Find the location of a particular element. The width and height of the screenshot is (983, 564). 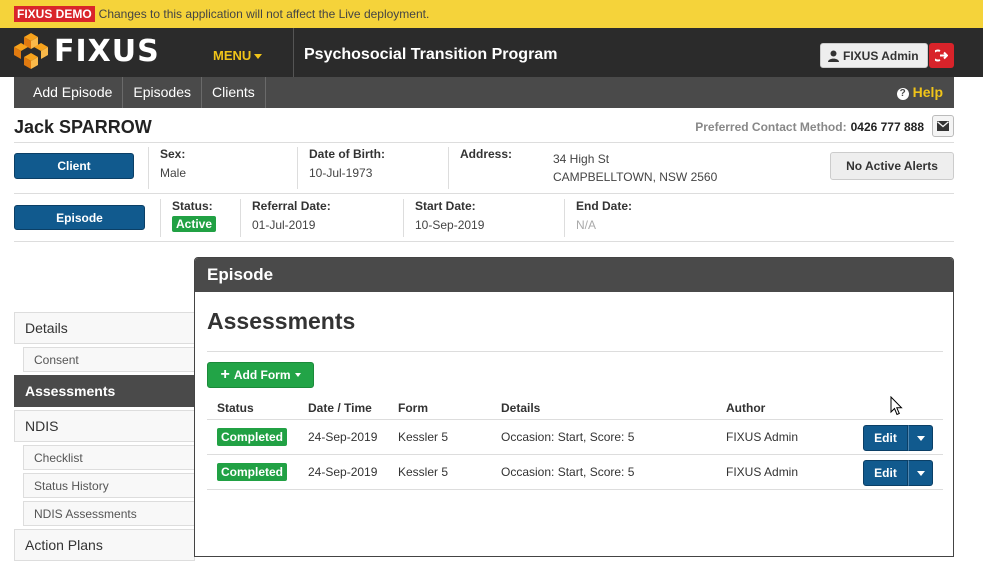

column-datetime: Date / Time is located at coordinates (340, 407).